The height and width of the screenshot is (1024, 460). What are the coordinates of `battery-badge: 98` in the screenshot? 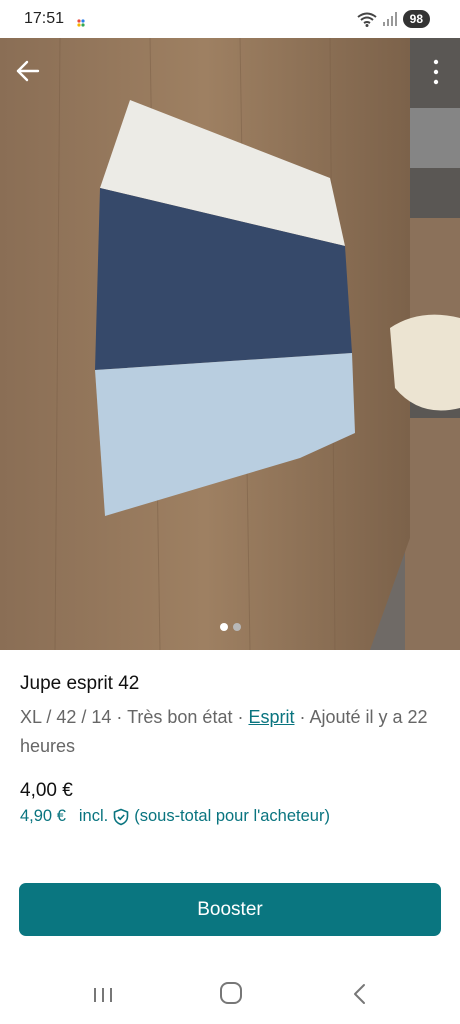 It's located at (416, 19).